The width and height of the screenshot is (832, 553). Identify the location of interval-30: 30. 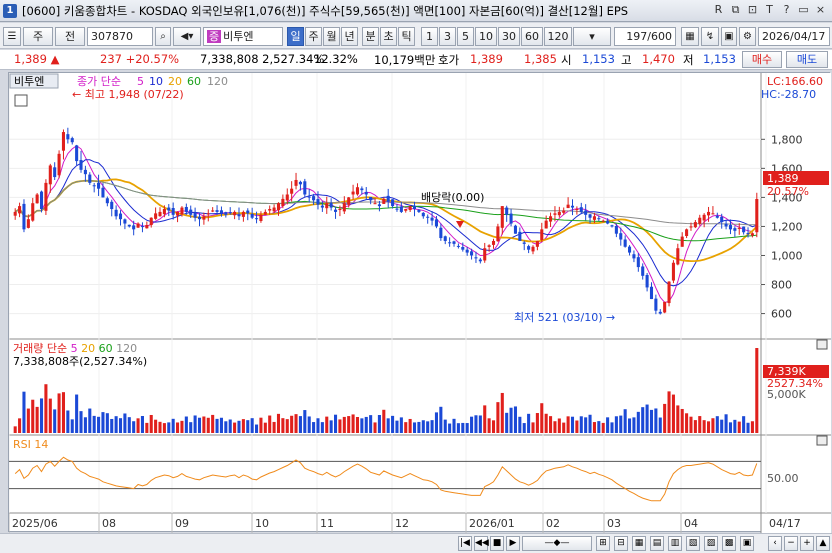
(509, 36).